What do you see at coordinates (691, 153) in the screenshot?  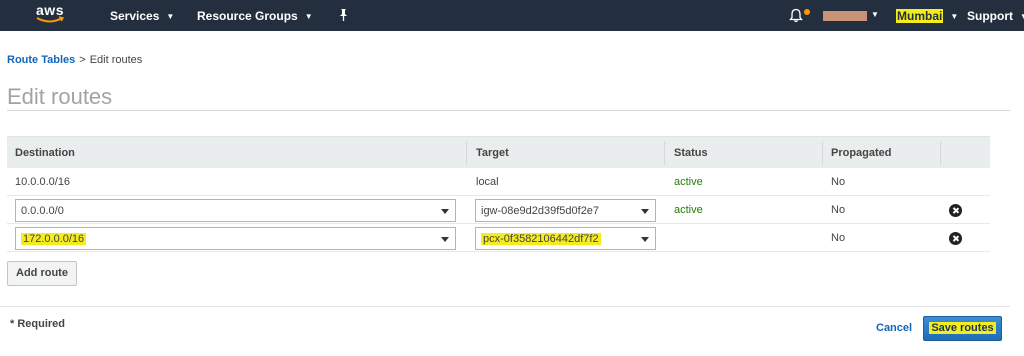 I see `header-status: Status` at bounding box center [691, 153].